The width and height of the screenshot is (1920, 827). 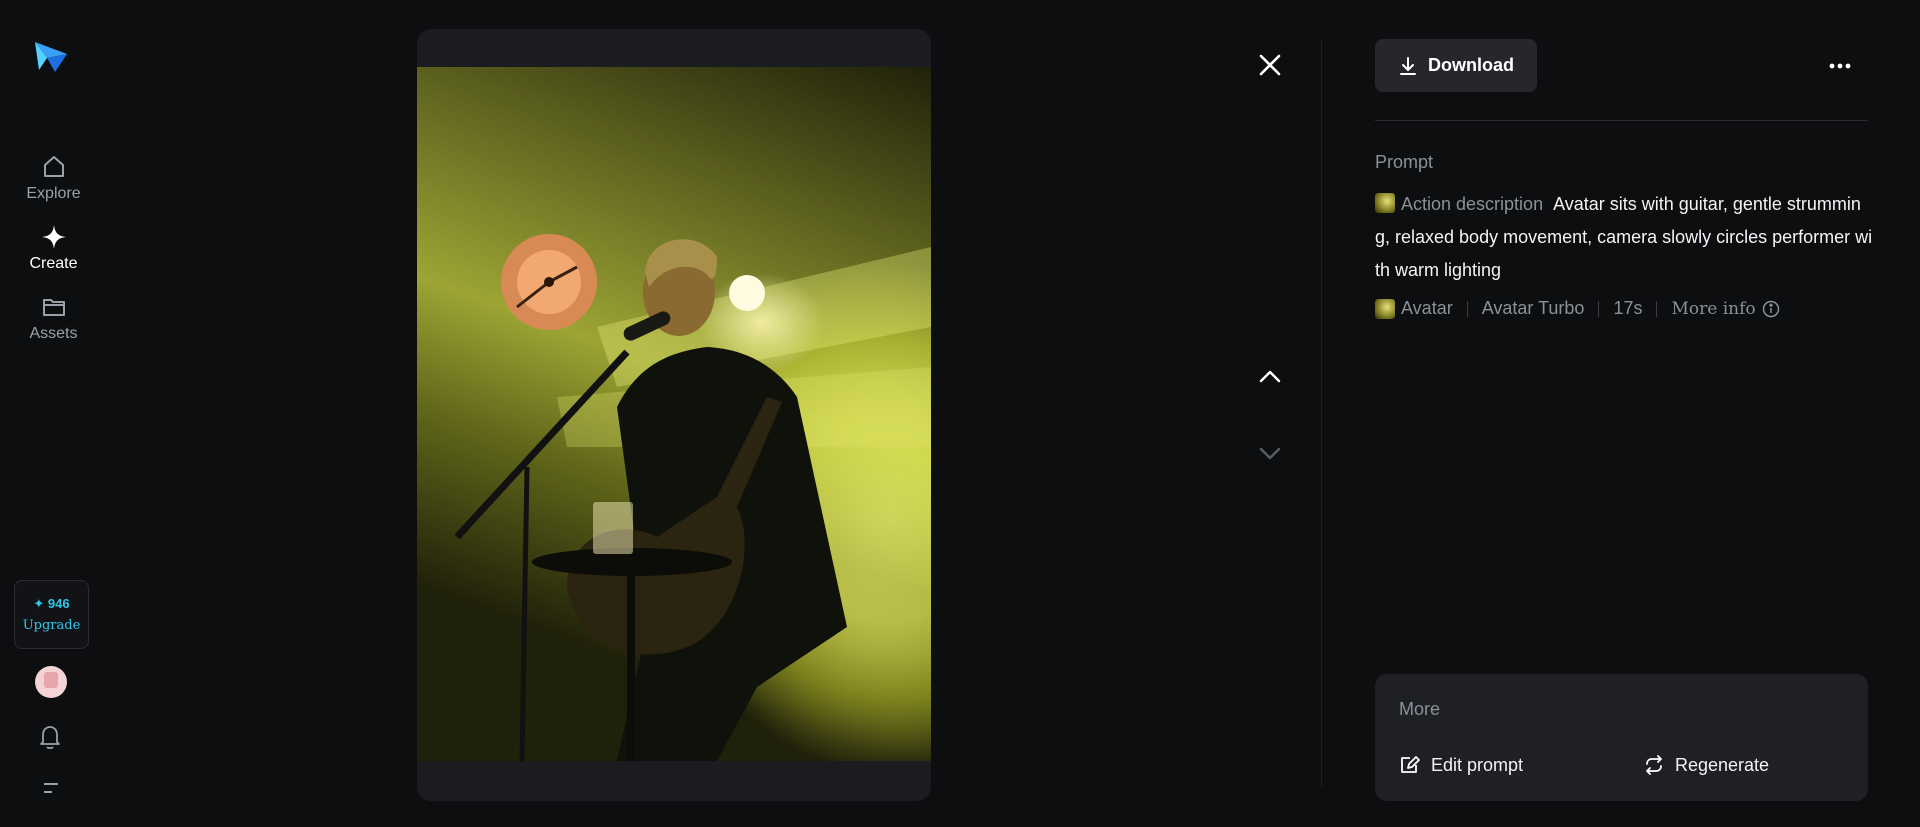 What do you see at coordinates (1654, 765) in the screenshot?
I see `regenerate-icon` at bounding box center [1654, 765].